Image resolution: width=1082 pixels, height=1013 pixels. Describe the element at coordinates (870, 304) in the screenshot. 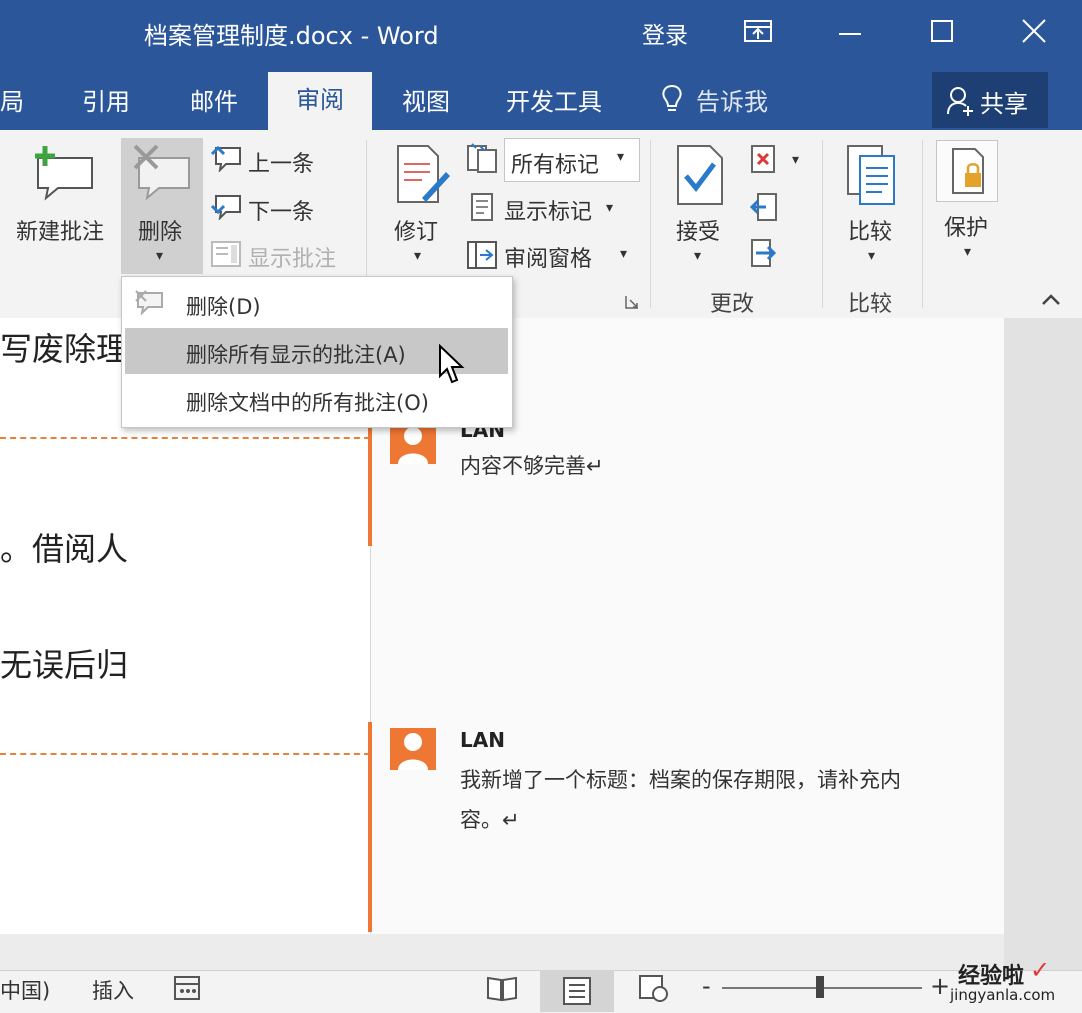

I see `group-compare-label: 比较` at that location.